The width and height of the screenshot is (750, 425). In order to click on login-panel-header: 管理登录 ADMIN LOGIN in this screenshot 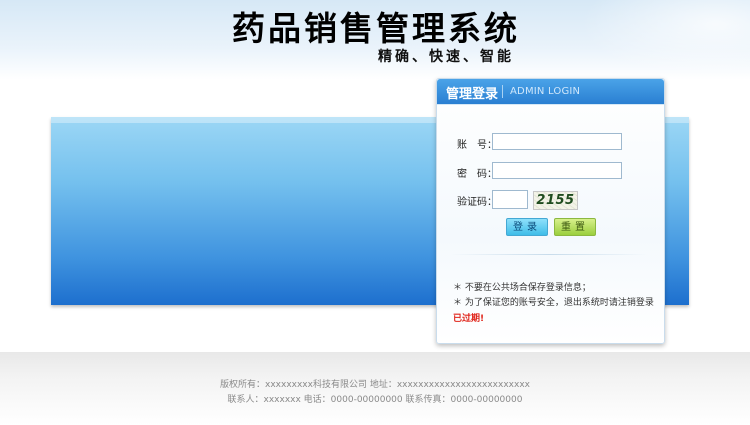, I will do `click(550, 92)`.